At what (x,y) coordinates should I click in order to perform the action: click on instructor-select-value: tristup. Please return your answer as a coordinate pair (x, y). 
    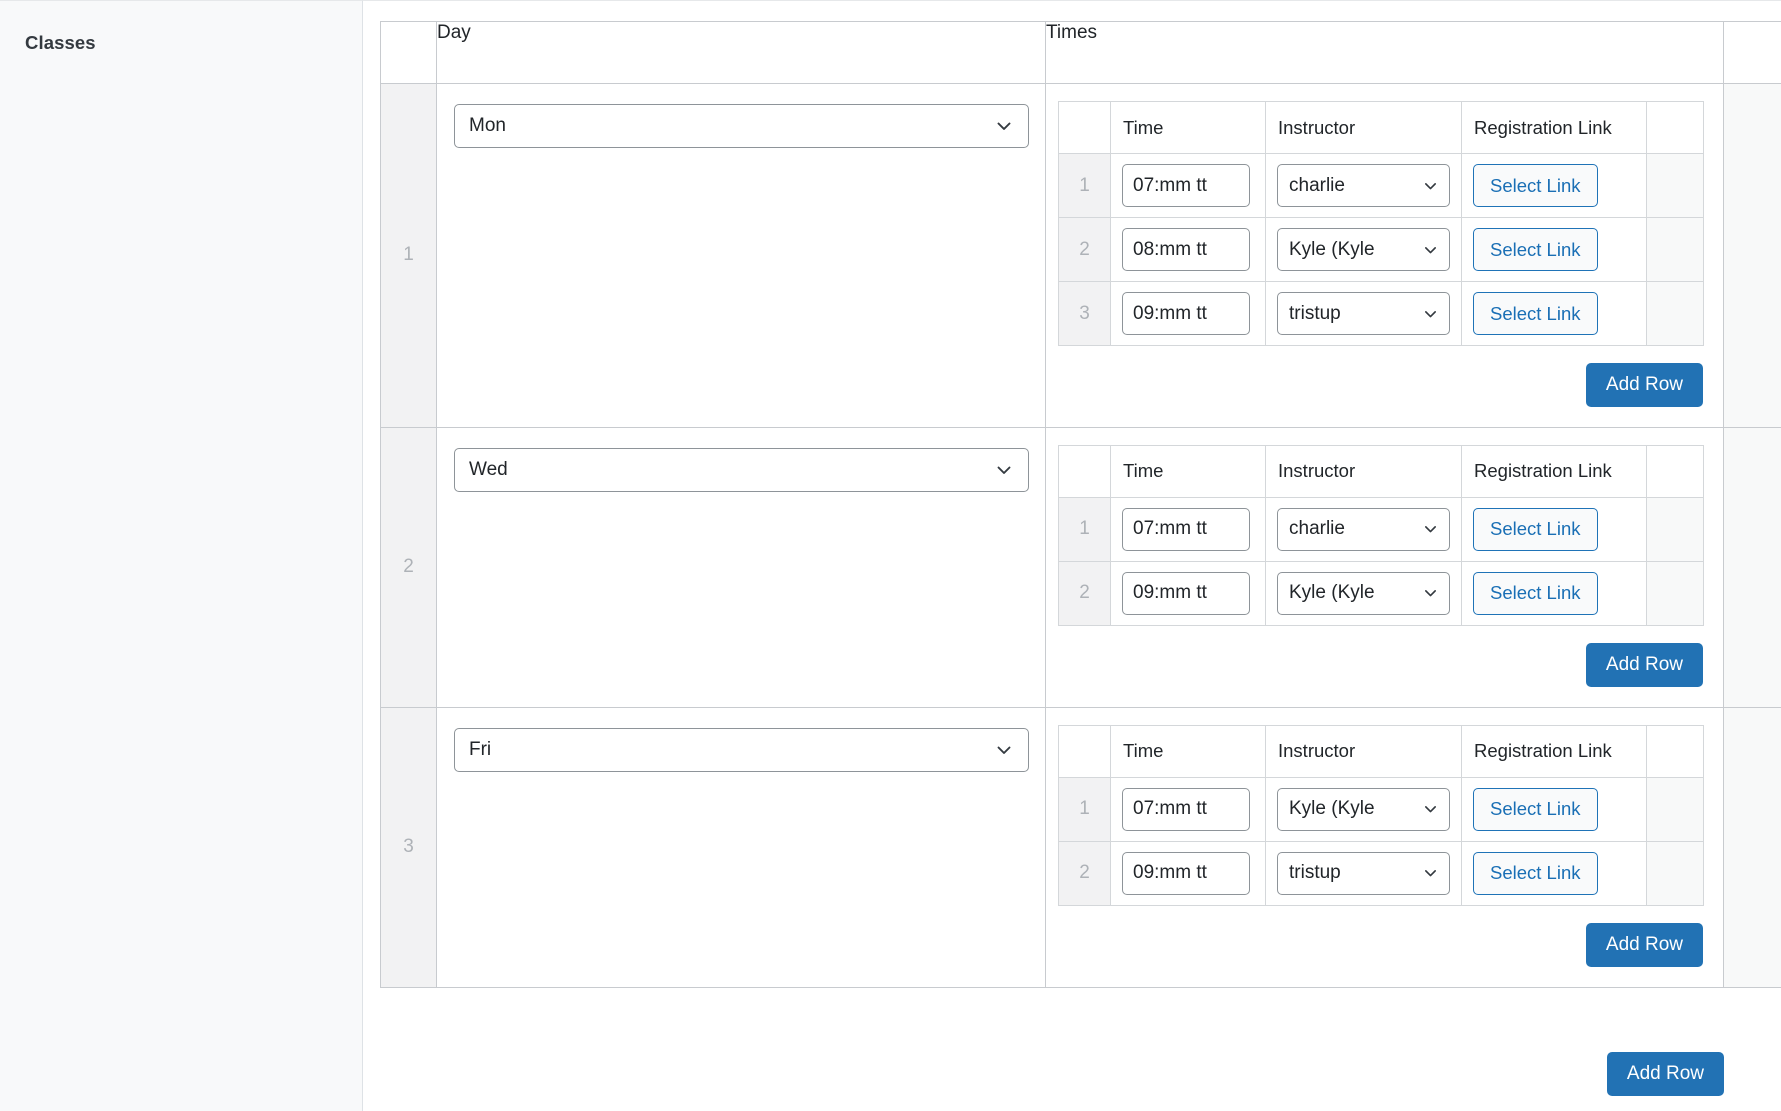
    Looking at the image, I should click on (1315, 873).